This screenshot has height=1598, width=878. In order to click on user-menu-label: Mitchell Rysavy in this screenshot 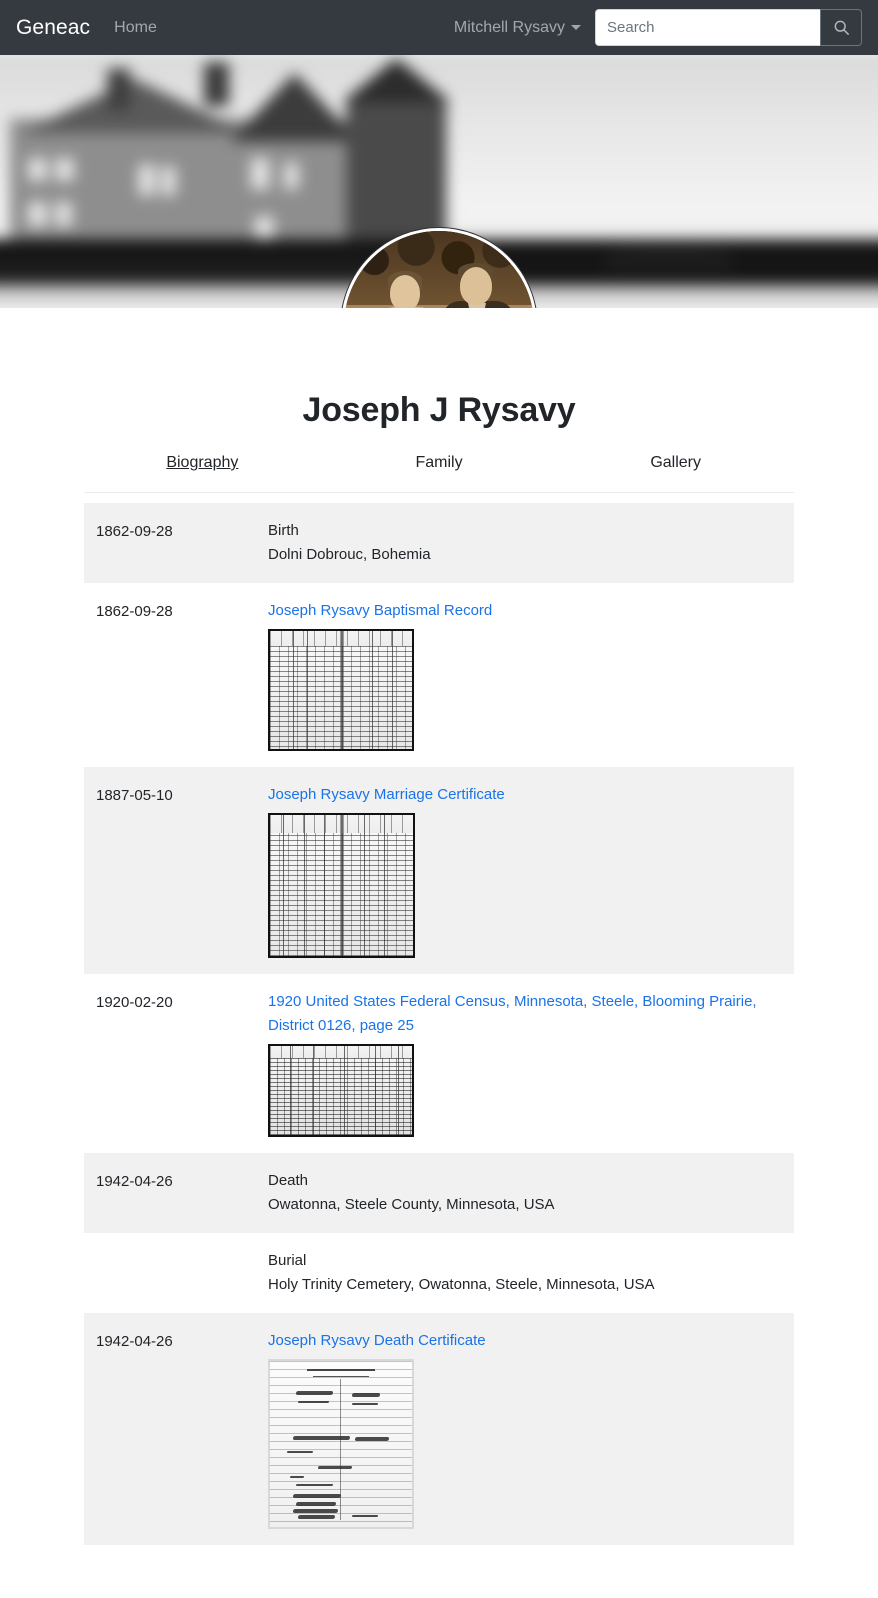, I will do `click(509, 27)`.